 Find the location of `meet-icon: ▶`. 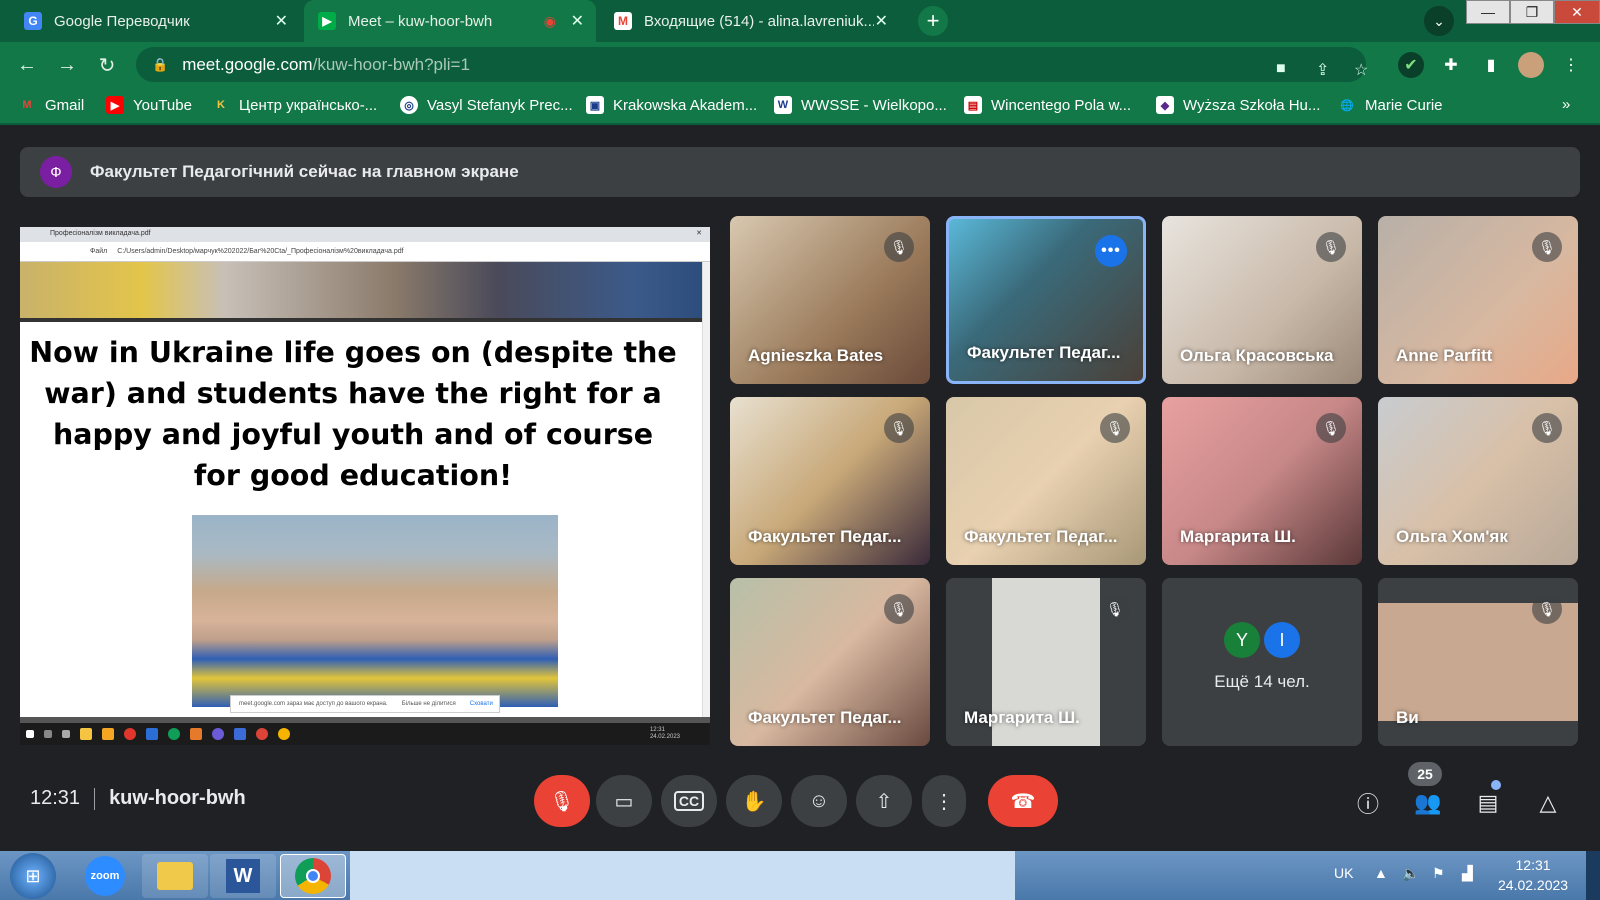

meet-icon: ▶ is located at coordinates (327, 21).